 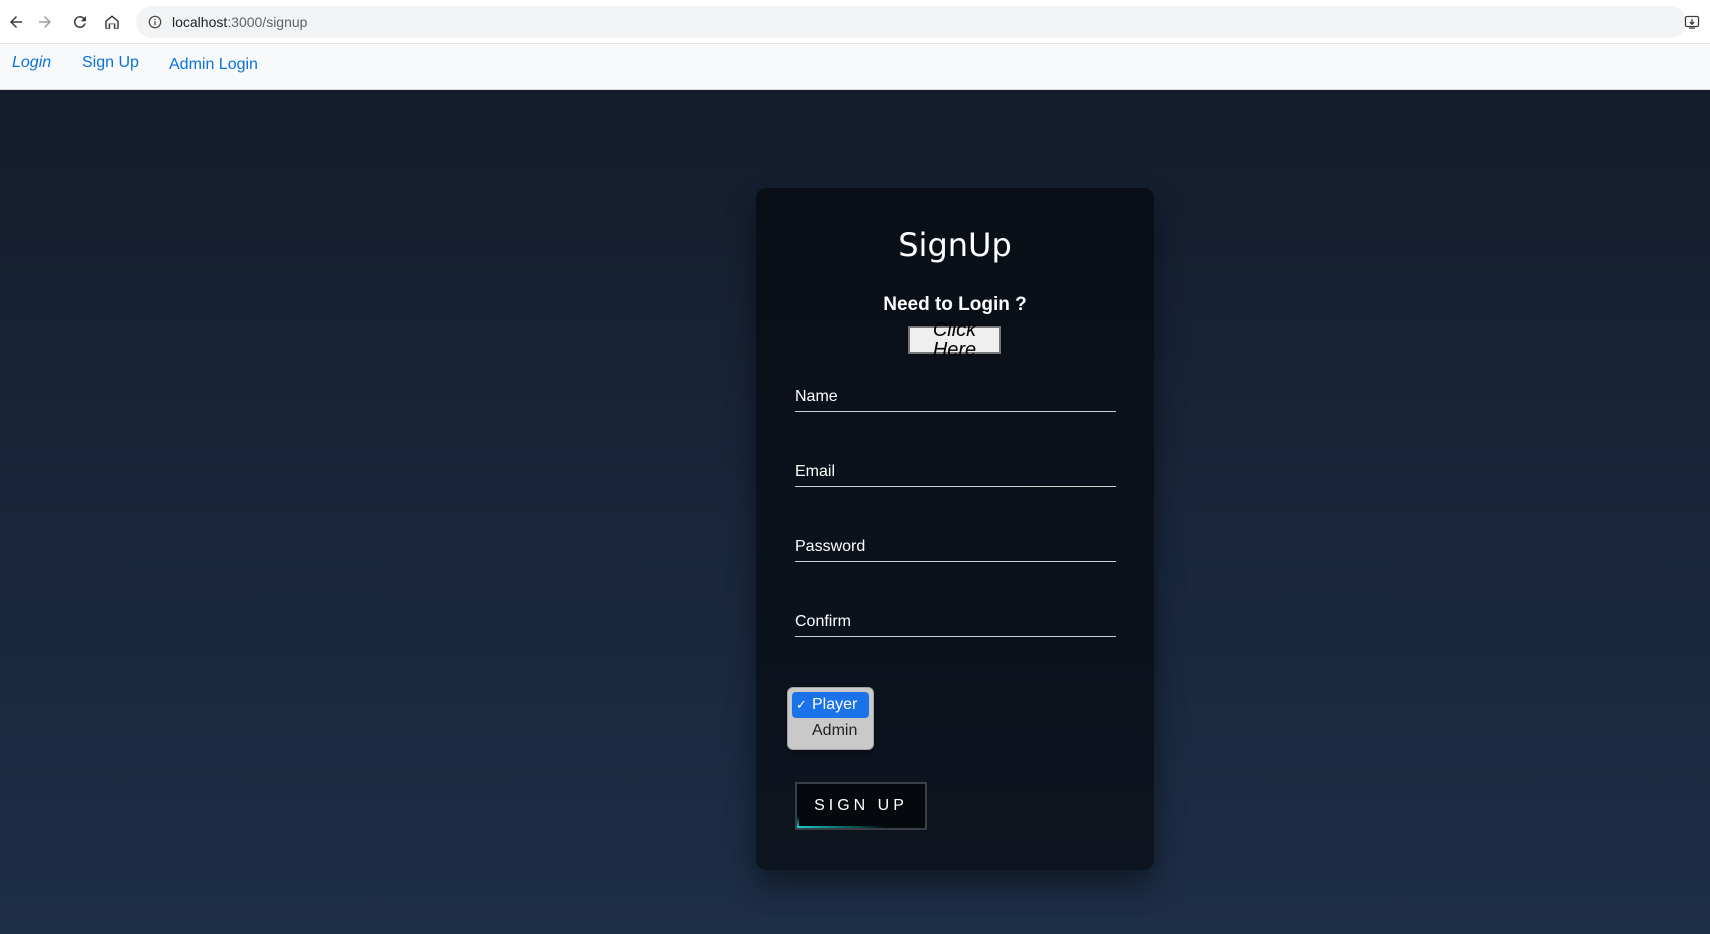 What do you see at coordinates (955, 304) in the screenshot?
I see `need-login-text: Need to Login ?` at bounding box center [955, 304].